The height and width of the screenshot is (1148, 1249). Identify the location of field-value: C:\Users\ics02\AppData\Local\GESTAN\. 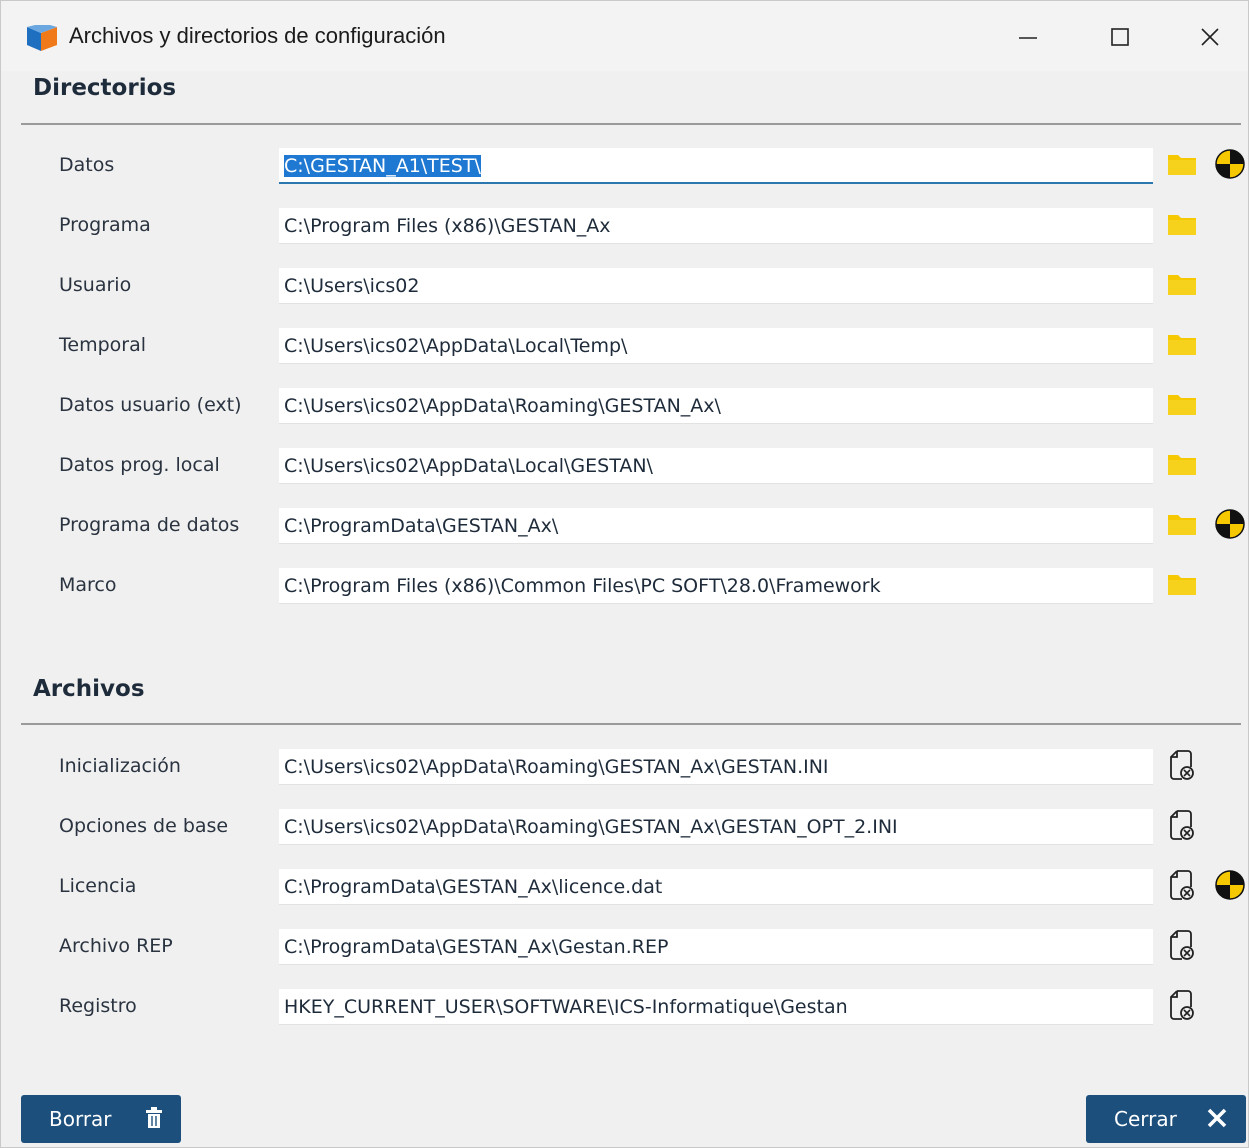
(468, 466).